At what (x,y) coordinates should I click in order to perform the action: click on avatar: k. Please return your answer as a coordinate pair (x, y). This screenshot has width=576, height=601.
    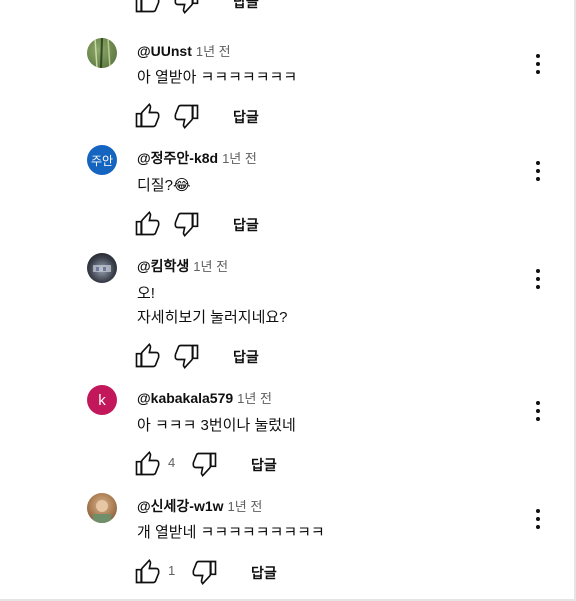
    Looking at the image, I should click on (102, 400).